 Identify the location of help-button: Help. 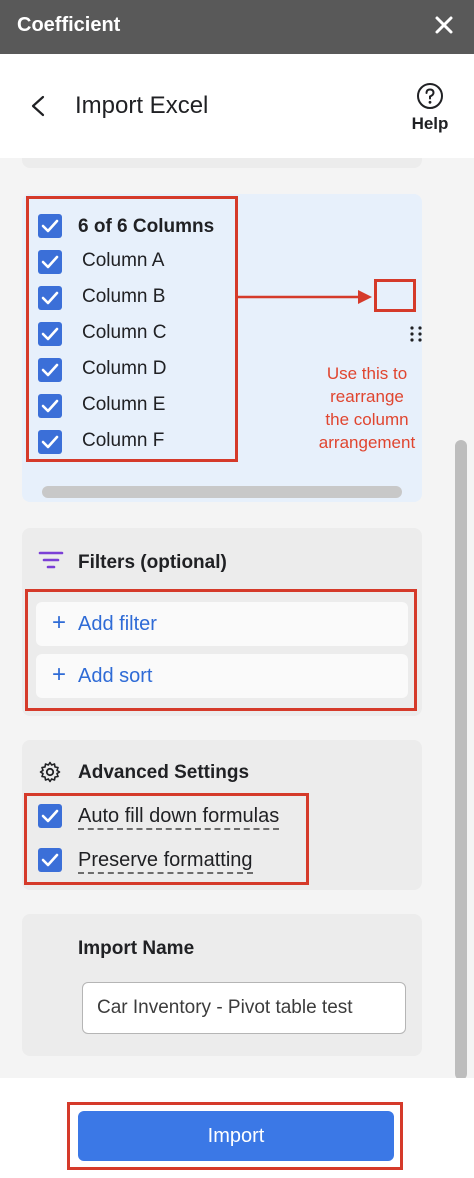
(430, 112).